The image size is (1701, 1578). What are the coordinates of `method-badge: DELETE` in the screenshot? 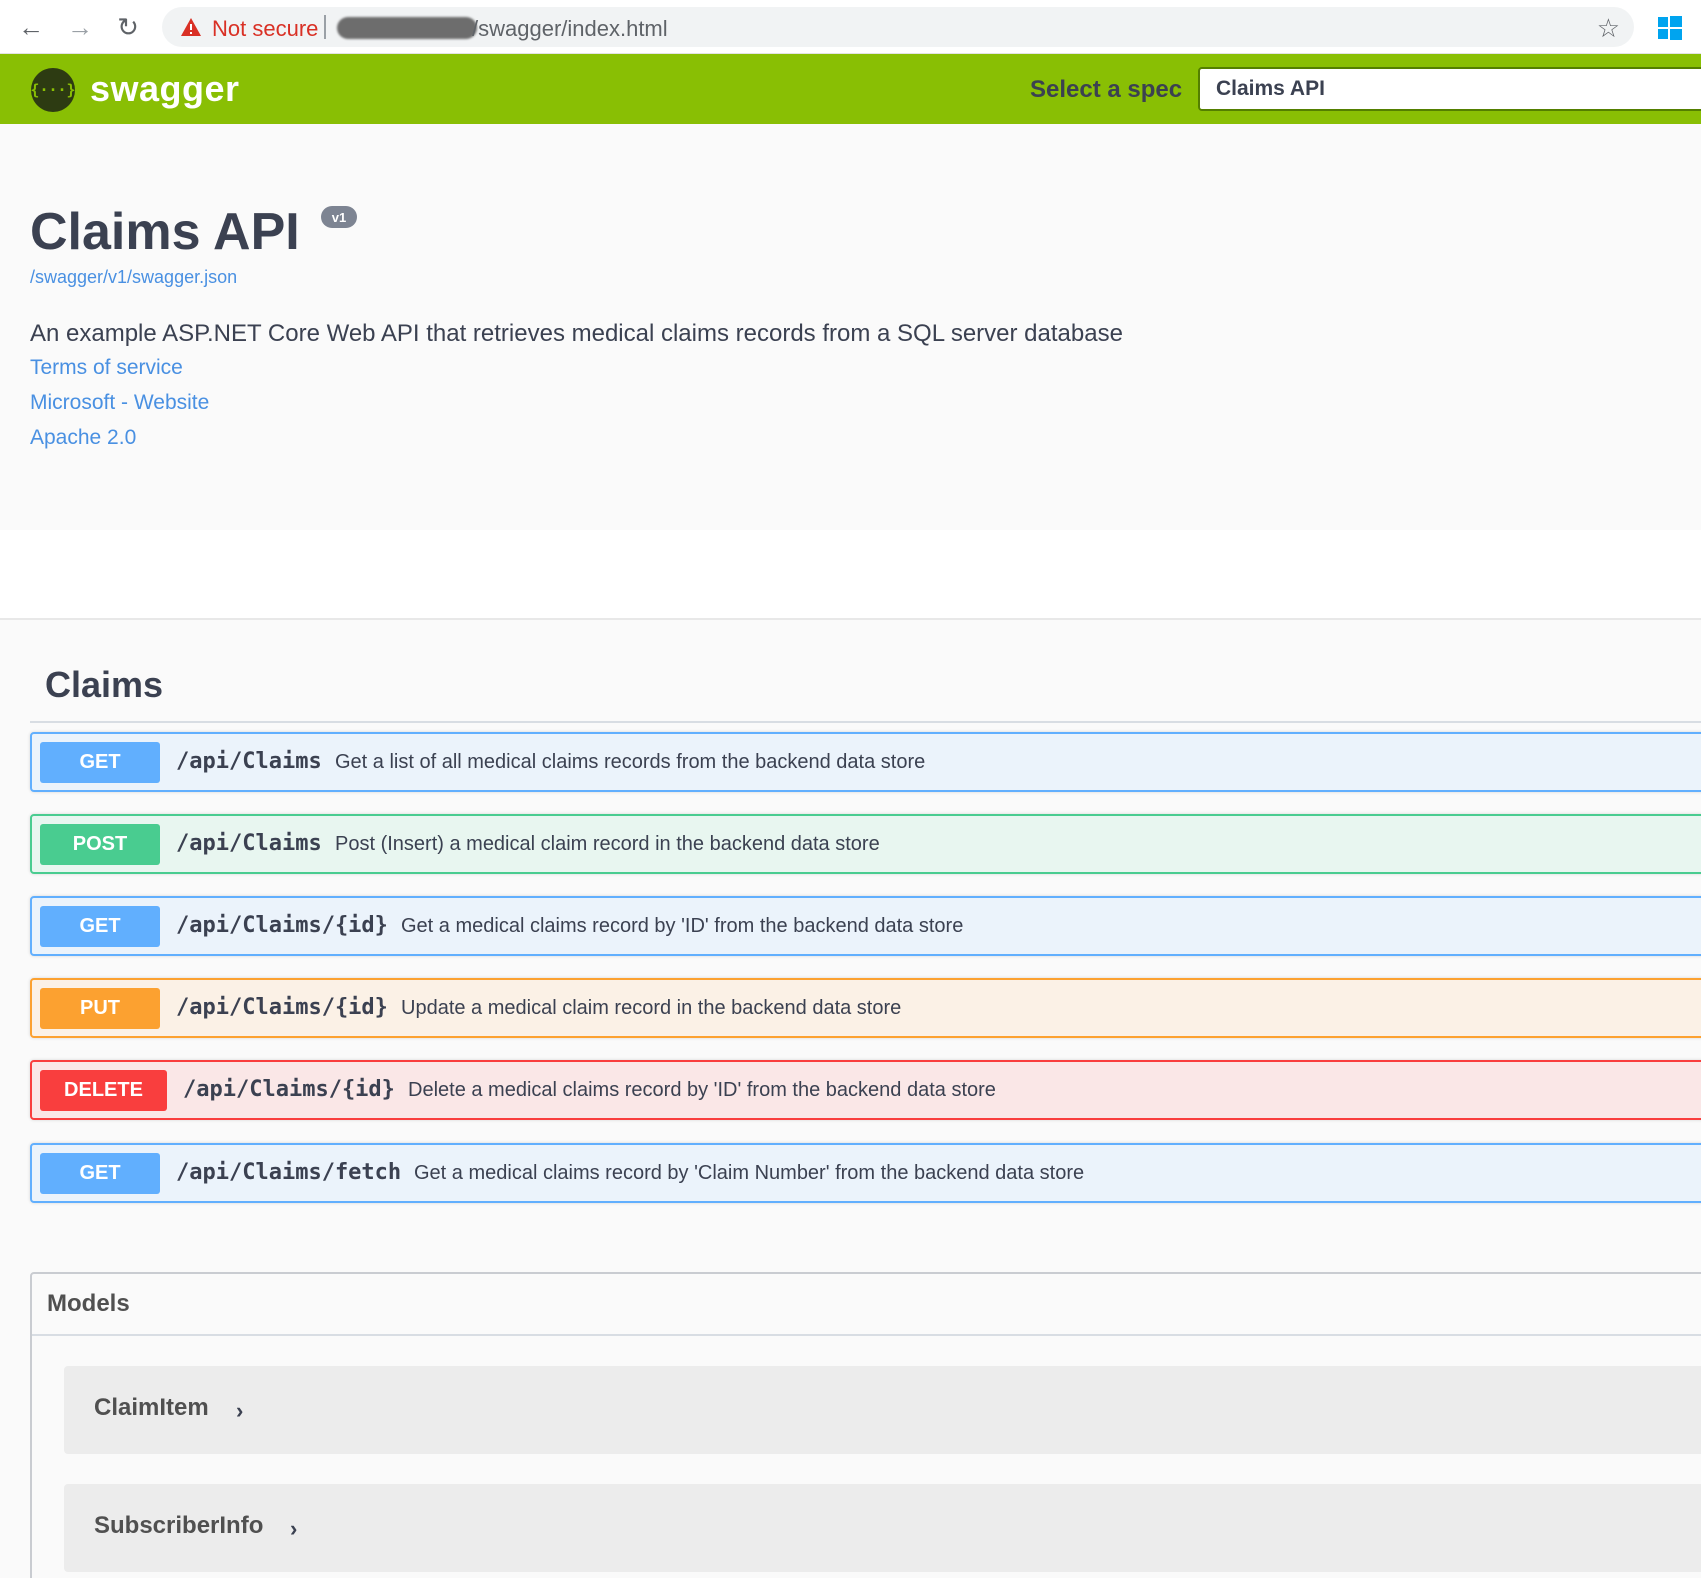 It's located at (103, 1090).